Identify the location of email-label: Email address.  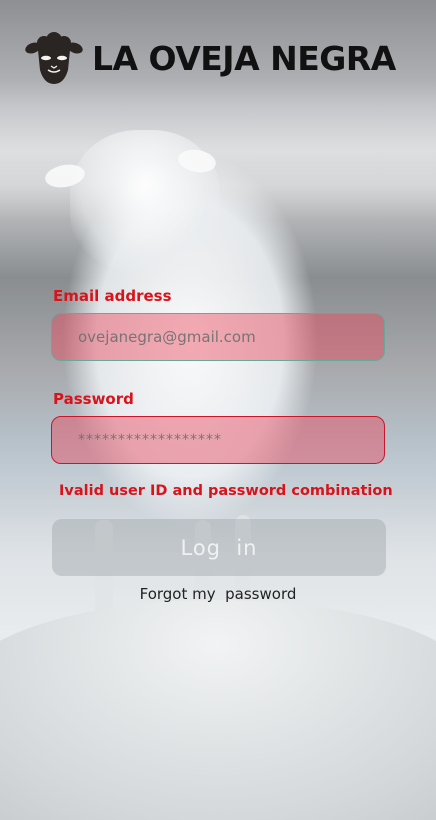
(112, 296).